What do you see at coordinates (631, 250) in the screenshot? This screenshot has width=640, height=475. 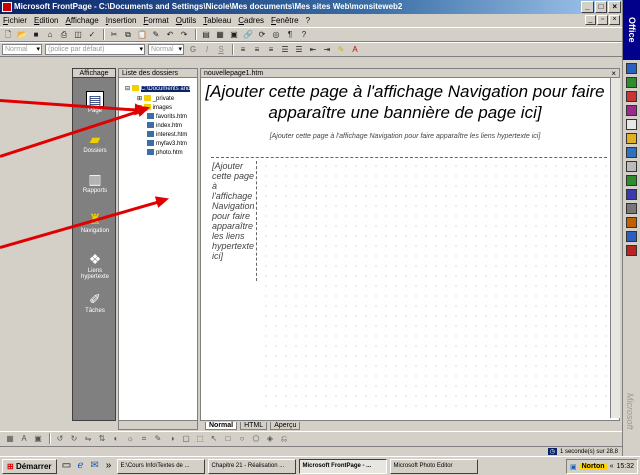 I see `photo-editor-icon` at bounding box center [631, 250].